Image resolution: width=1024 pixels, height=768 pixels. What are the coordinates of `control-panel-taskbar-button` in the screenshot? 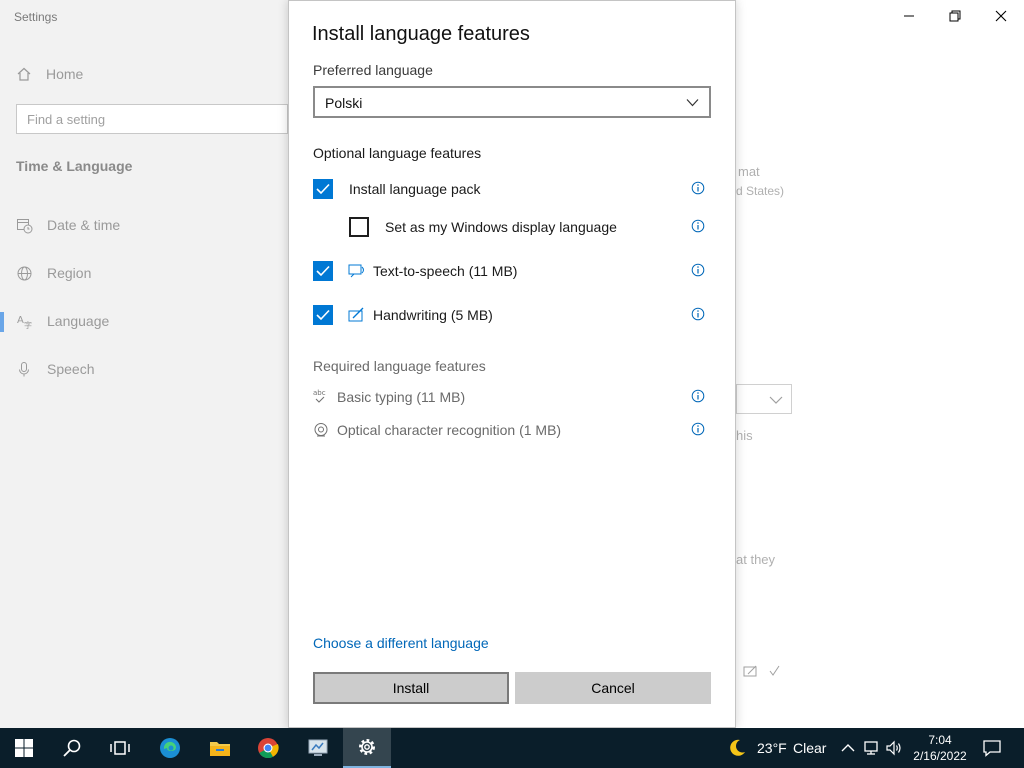 It's located at (318, 748).